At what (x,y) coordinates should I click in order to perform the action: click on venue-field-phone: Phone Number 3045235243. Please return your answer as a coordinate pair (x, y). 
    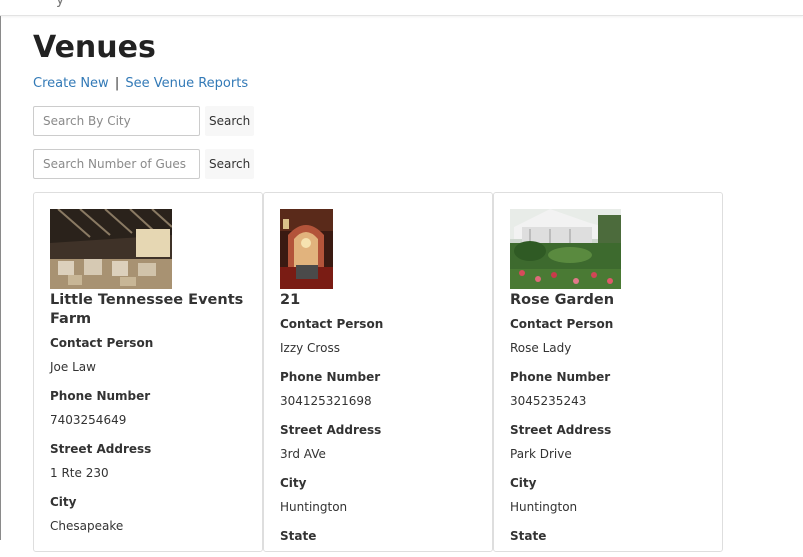
    Looking at the image, I should click on (610, 389).